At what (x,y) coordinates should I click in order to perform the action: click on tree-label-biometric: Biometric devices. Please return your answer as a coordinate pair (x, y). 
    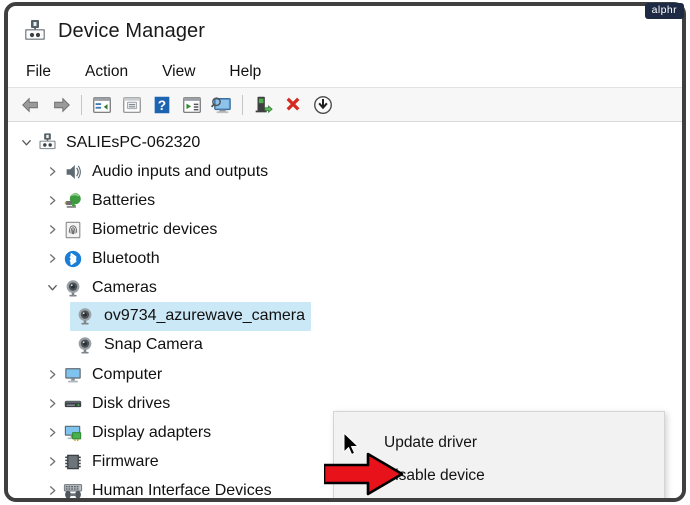
    Looking at the image, I should click on (155, 229).